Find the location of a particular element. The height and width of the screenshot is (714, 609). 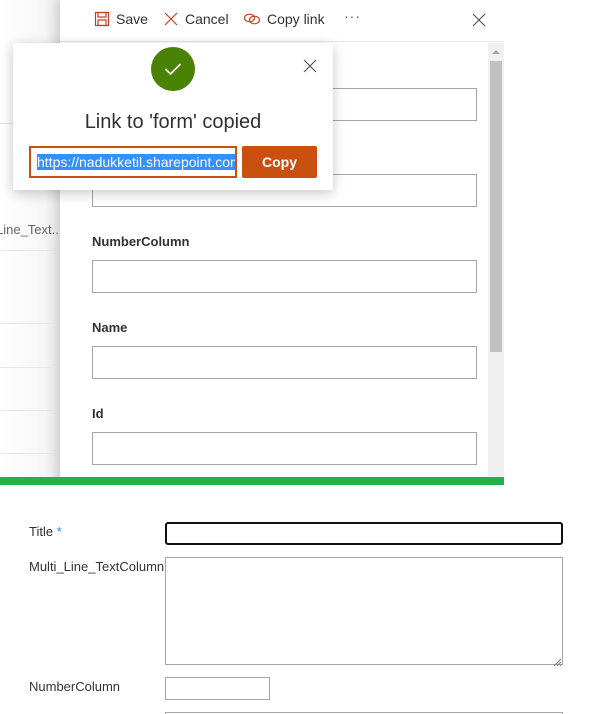

title-label: Title * is located at coordinates (45, 531).